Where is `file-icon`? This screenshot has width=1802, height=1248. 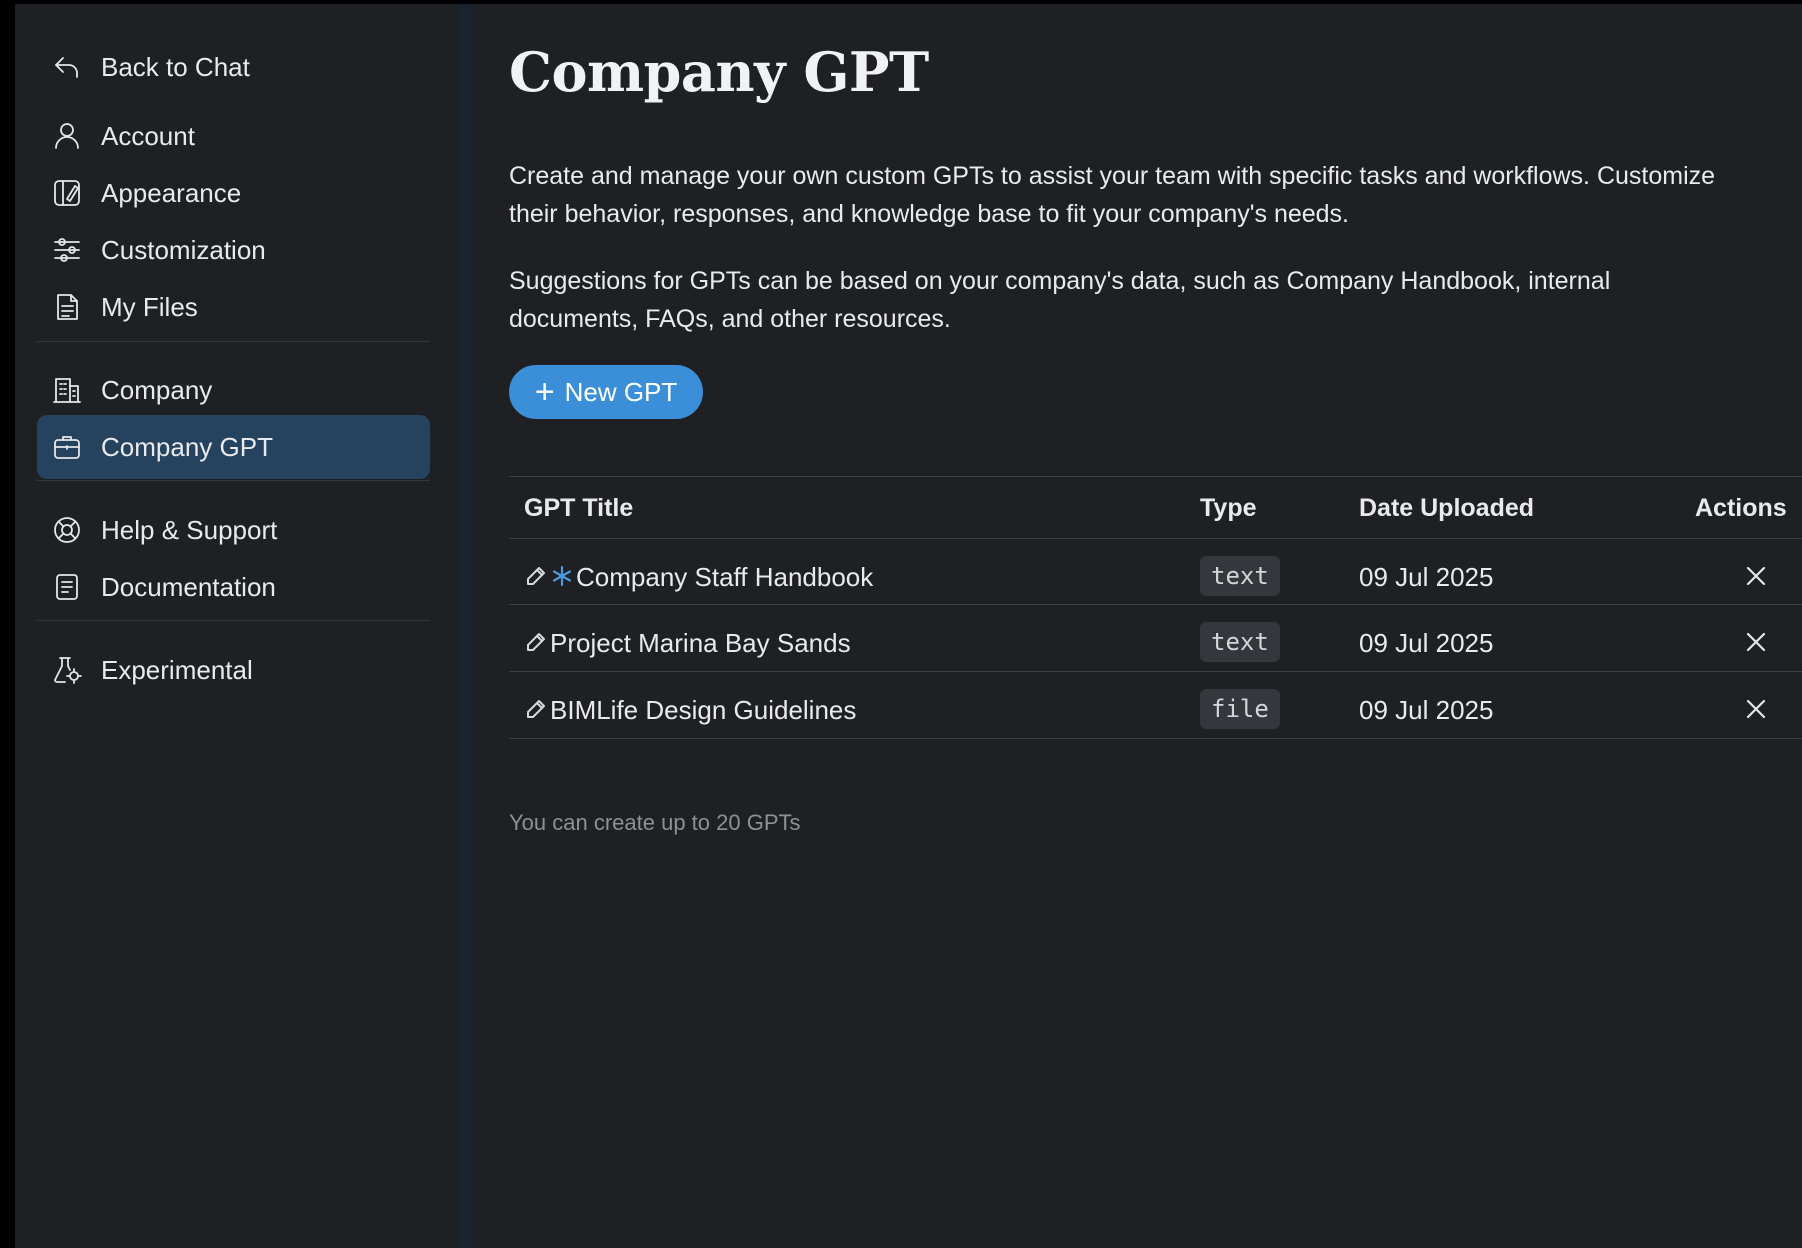
file-icon is located at coordinates (67, 307).